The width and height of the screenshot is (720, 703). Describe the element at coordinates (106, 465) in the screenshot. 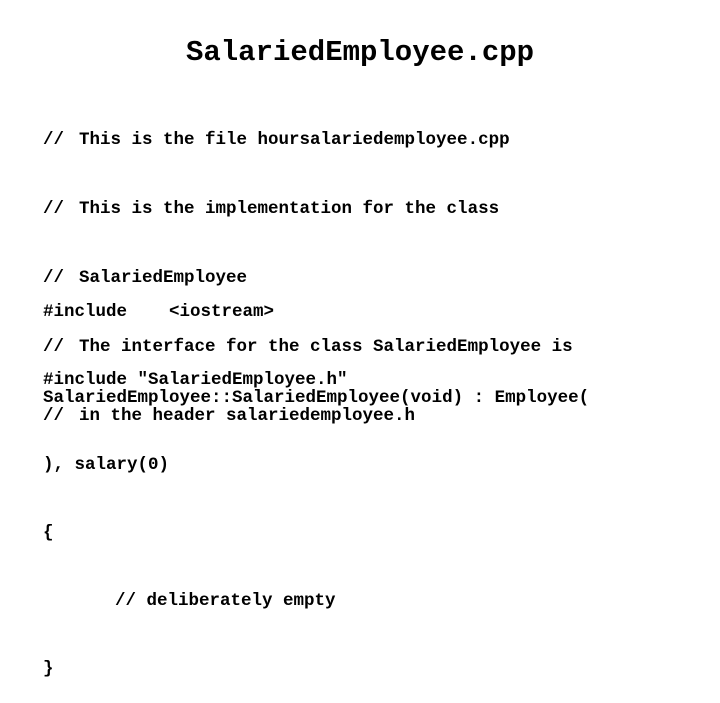

I see `initializer-list: ), salary(0)` at that location.